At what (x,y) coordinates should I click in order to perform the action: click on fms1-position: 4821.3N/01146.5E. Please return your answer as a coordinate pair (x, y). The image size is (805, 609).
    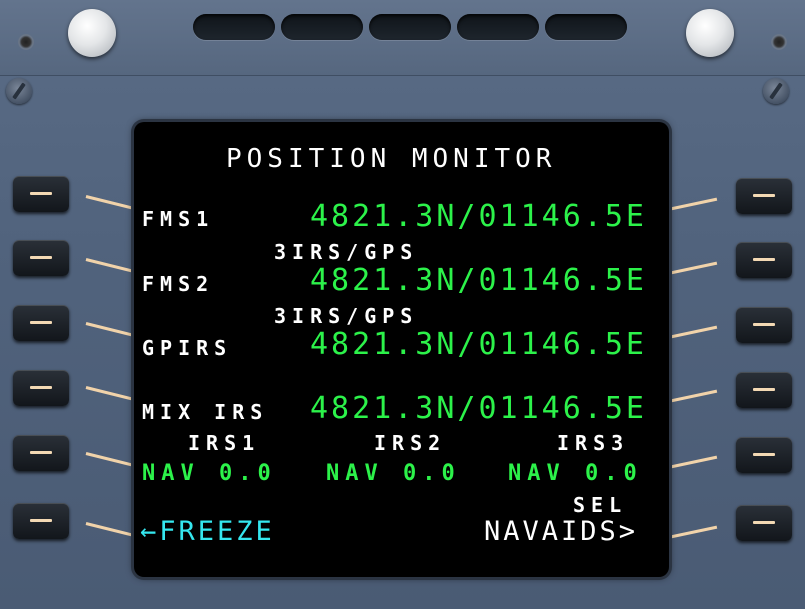
    Looking at the image, I should click on (478, 216).